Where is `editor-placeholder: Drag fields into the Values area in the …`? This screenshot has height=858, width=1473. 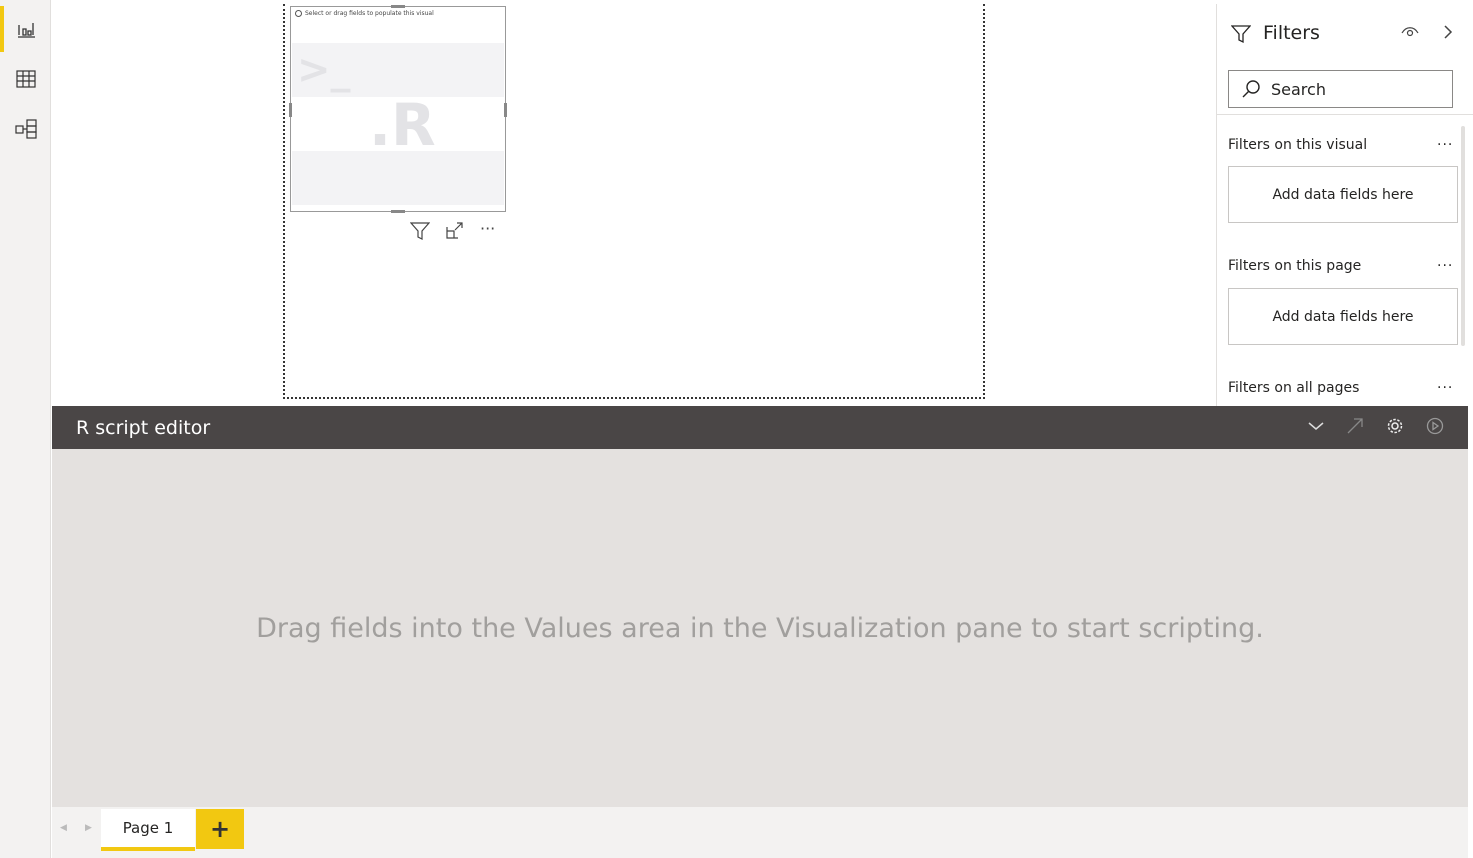
editor-placeholder: Drag fields into the Values area in the … is located at coordinates (760, 628).